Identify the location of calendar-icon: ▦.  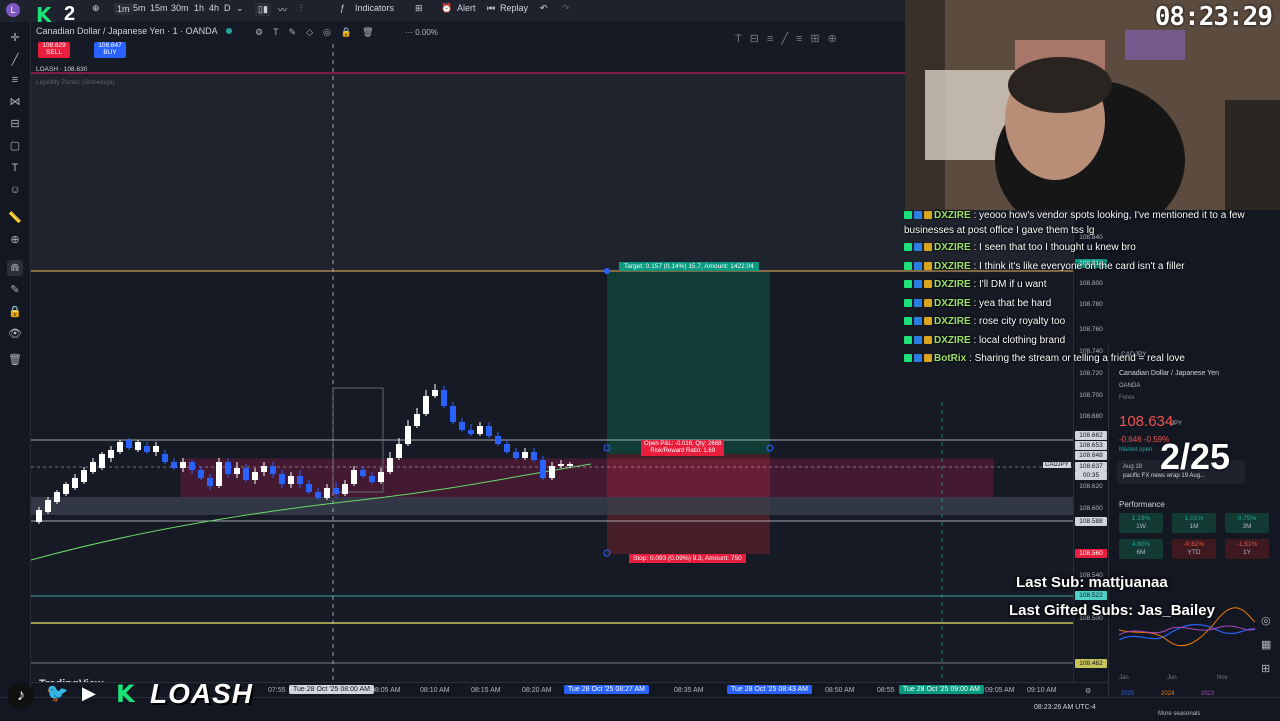
(1266, 644).